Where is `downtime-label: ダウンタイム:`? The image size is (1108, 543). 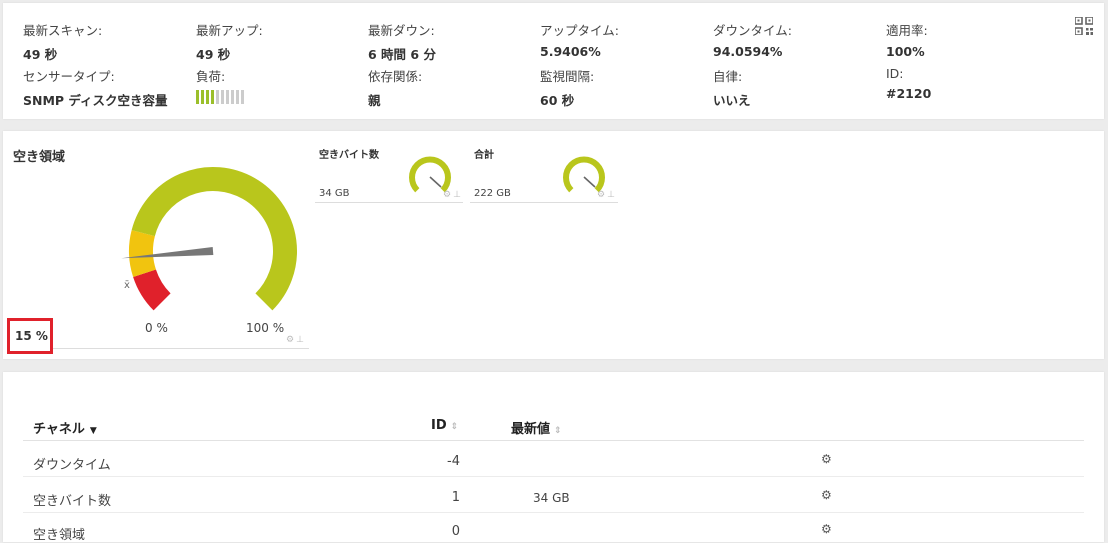 downtime-label: ダウンタイム: is located at coordinates (752, 30).